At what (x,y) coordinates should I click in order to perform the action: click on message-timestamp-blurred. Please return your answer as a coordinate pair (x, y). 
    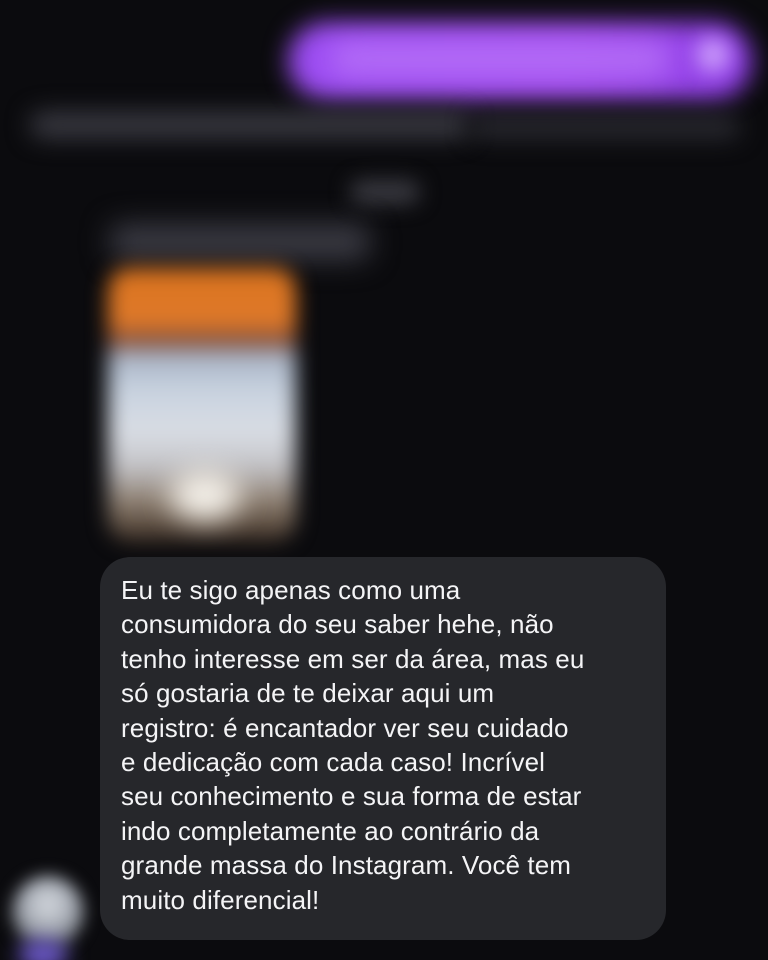
    Looking at the image, I should click on (385, 192).